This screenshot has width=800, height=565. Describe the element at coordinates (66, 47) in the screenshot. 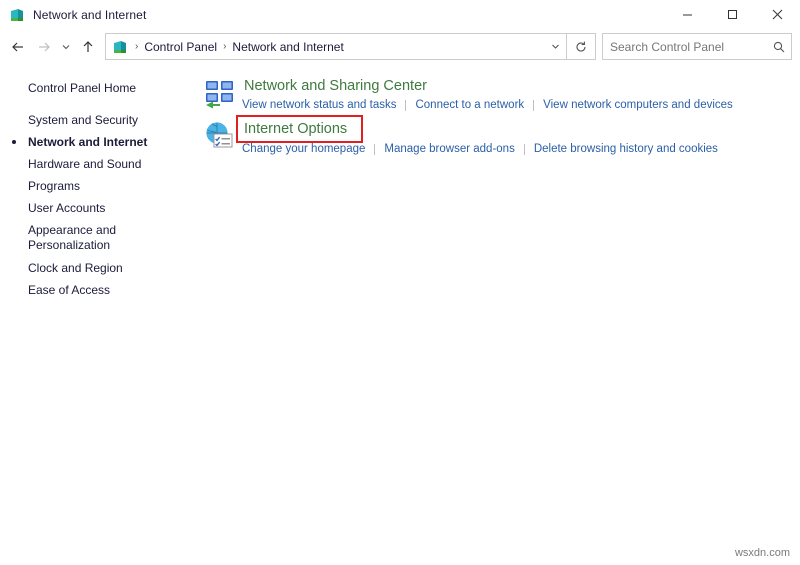

I see `recent-locations-button` at that location.